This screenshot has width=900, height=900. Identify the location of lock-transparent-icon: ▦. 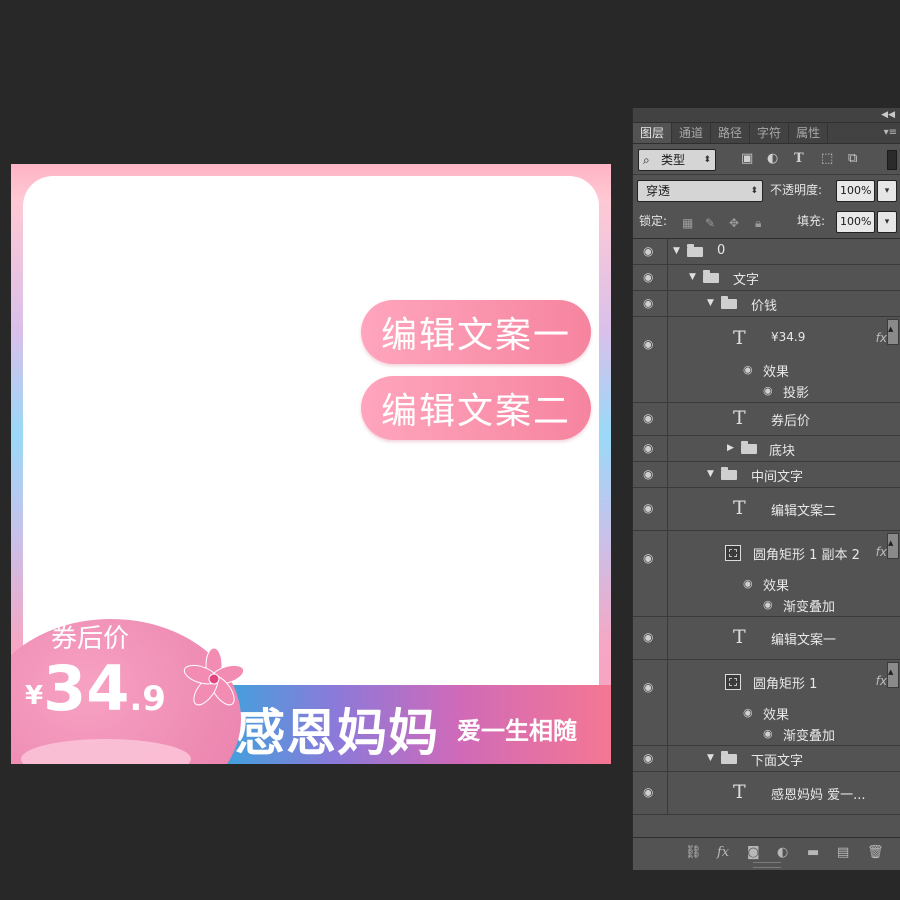
(687, 223).